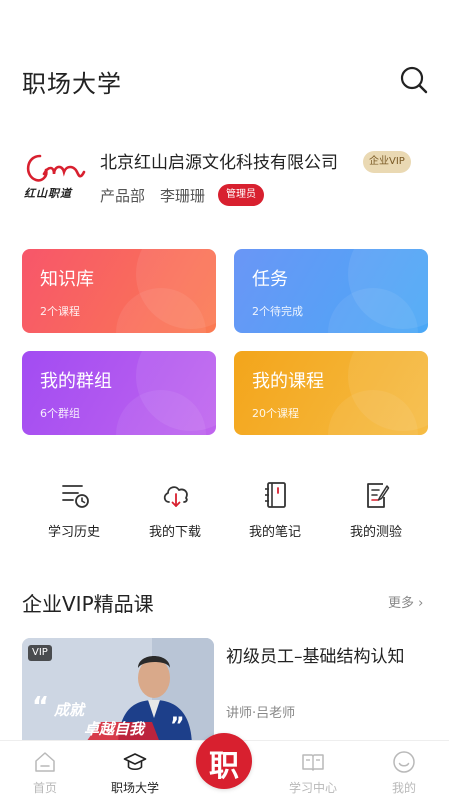 This screenshot has height=800, width=449. I want to click on card-subtitle: 6个群组, so click(60, 413).